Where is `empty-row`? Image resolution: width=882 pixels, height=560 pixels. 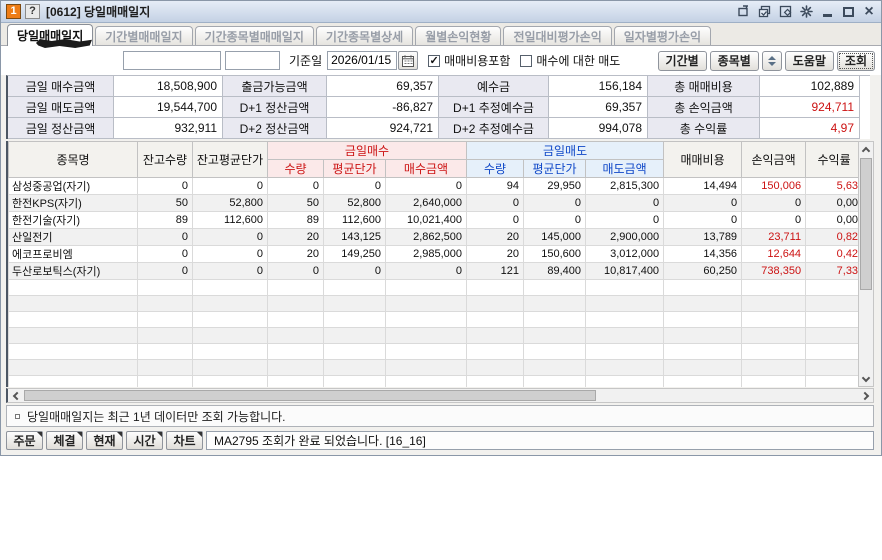 empty-row is located at coordinates (433, 381).